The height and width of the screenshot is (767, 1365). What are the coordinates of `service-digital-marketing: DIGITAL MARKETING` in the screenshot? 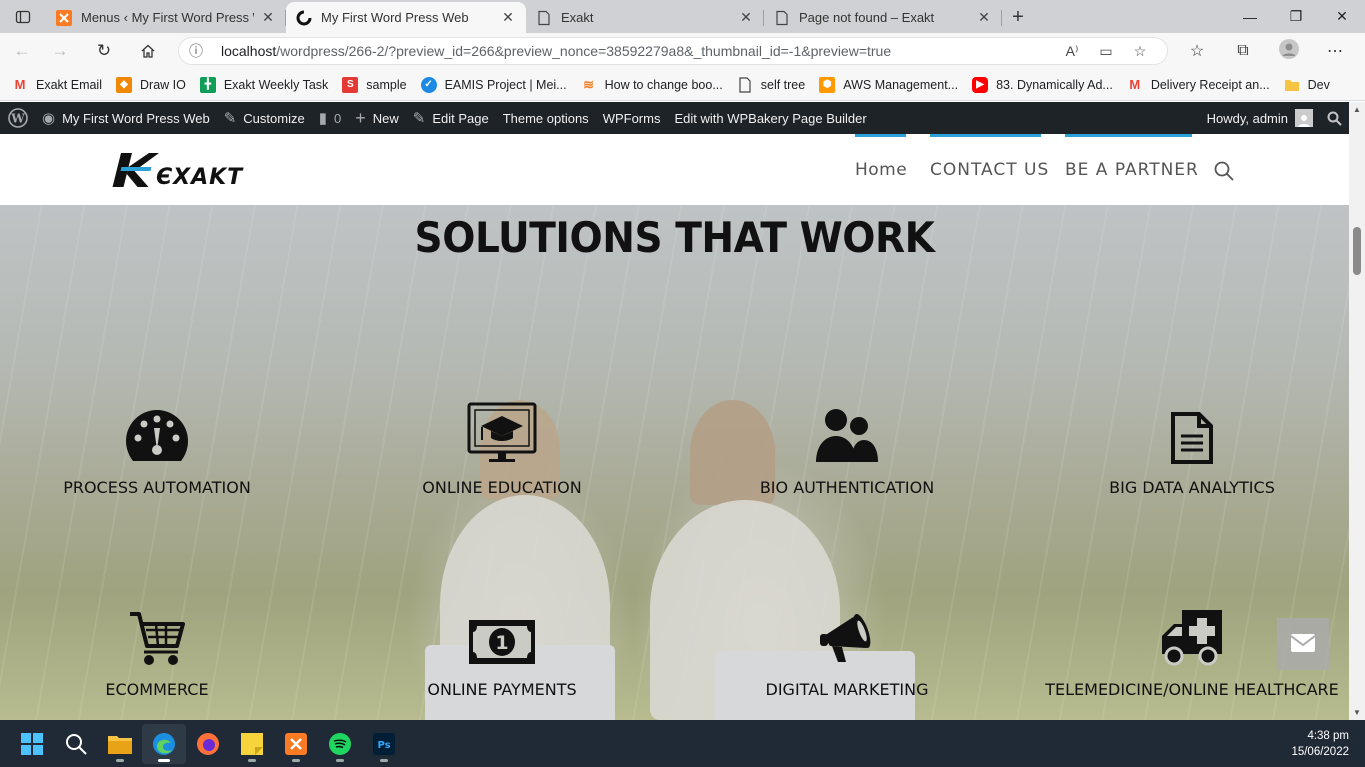 It's located at (847, 648).